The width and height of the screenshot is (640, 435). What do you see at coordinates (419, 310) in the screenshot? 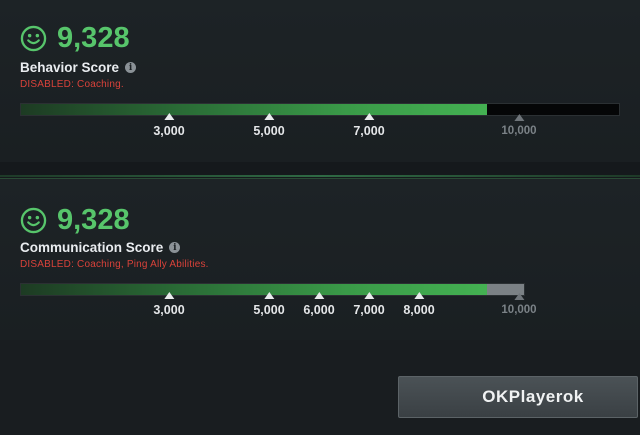
I see `tick-label: 8,000` at bounding box center [419, 310].